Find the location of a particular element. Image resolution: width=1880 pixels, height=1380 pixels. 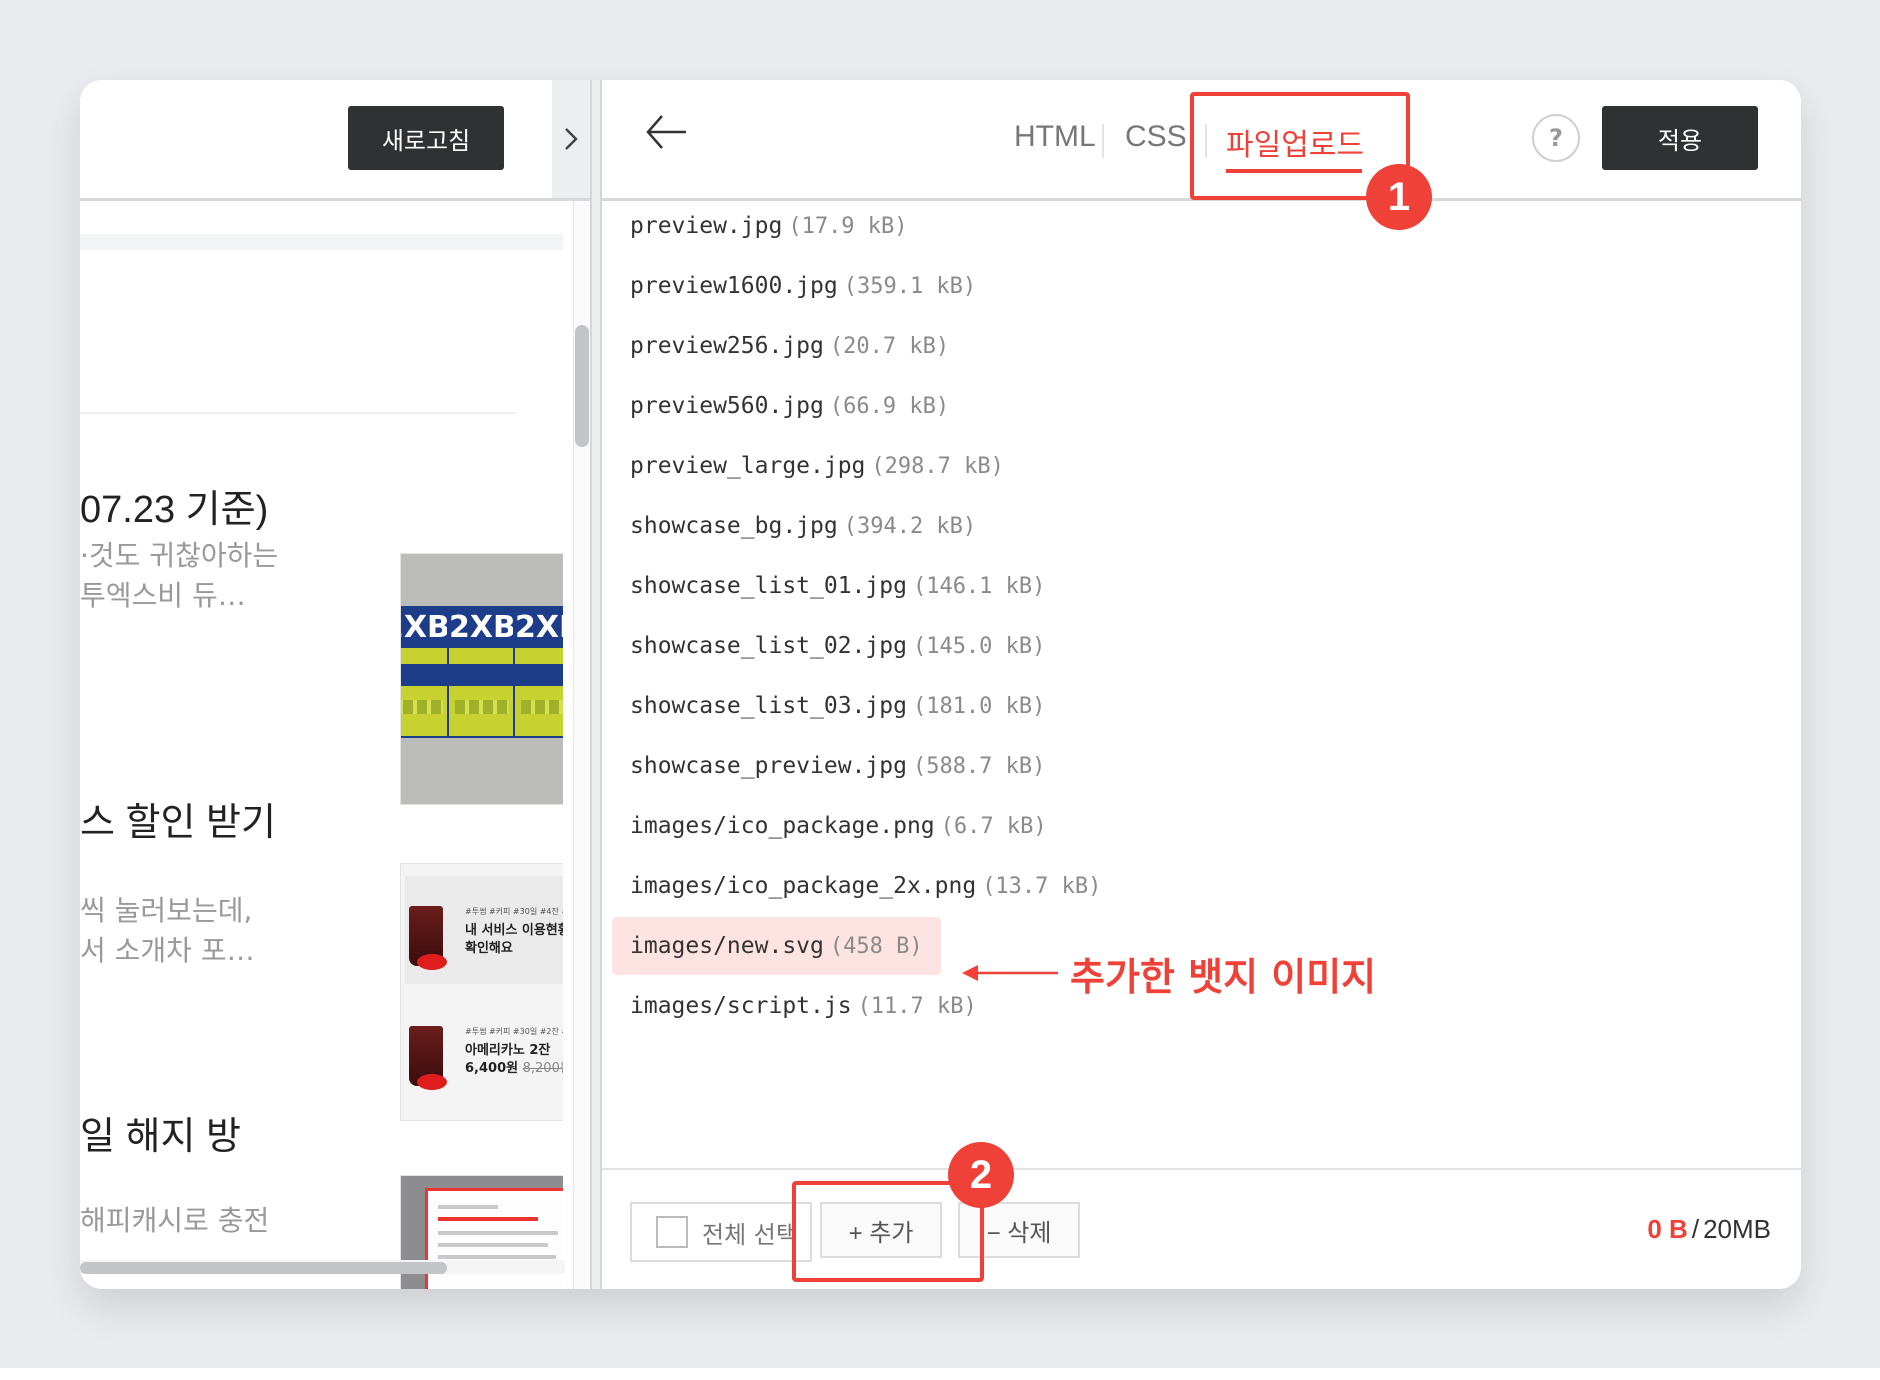

chevron-right-icon is located at coordinates (571, 139).